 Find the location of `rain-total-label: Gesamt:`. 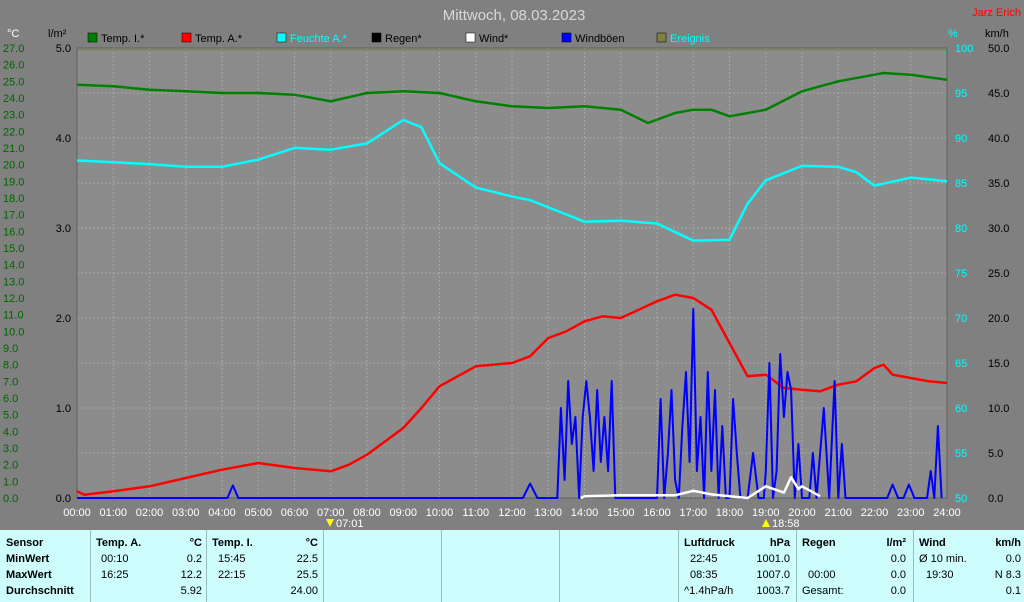

rain-total-label: Gesamt: is located at coordinates (823, 591).